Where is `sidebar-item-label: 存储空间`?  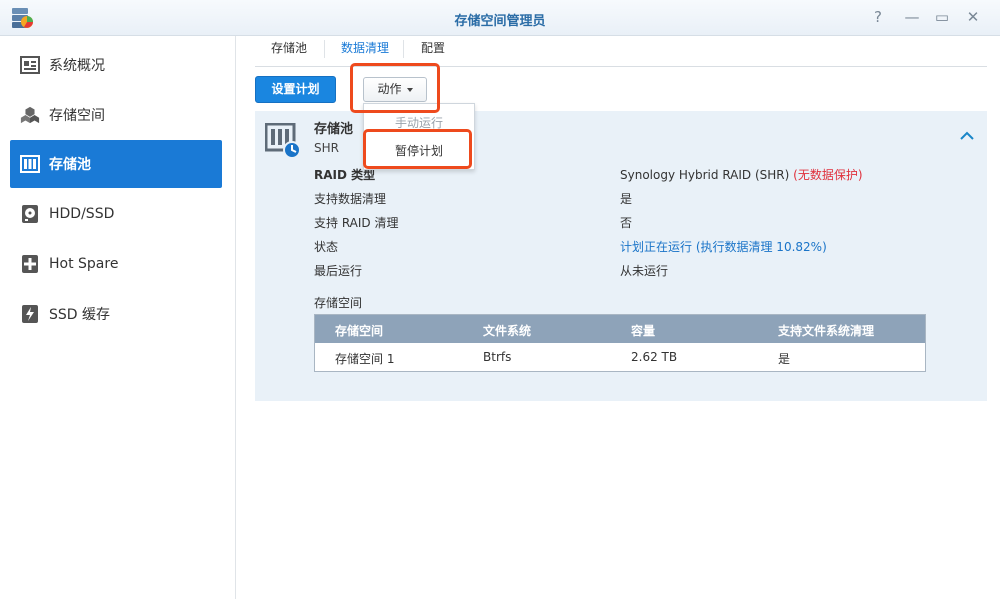
sidebar-item-label: 存储空间 is located at coordinates (77, 116).